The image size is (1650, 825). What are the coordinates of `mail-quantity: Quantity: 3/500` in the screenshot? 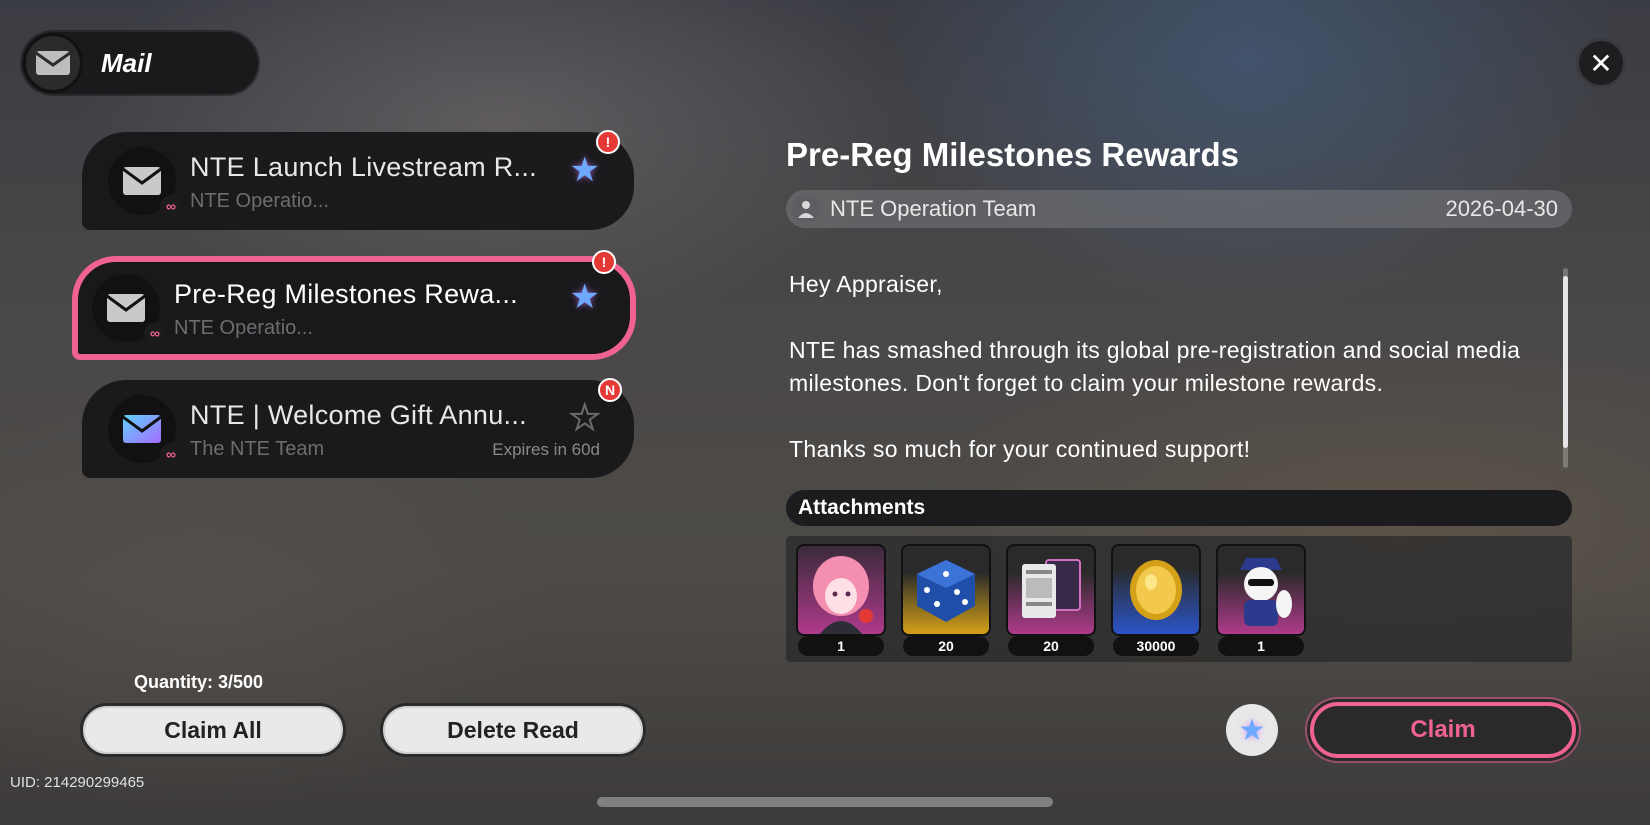 It's located at (199, 682).